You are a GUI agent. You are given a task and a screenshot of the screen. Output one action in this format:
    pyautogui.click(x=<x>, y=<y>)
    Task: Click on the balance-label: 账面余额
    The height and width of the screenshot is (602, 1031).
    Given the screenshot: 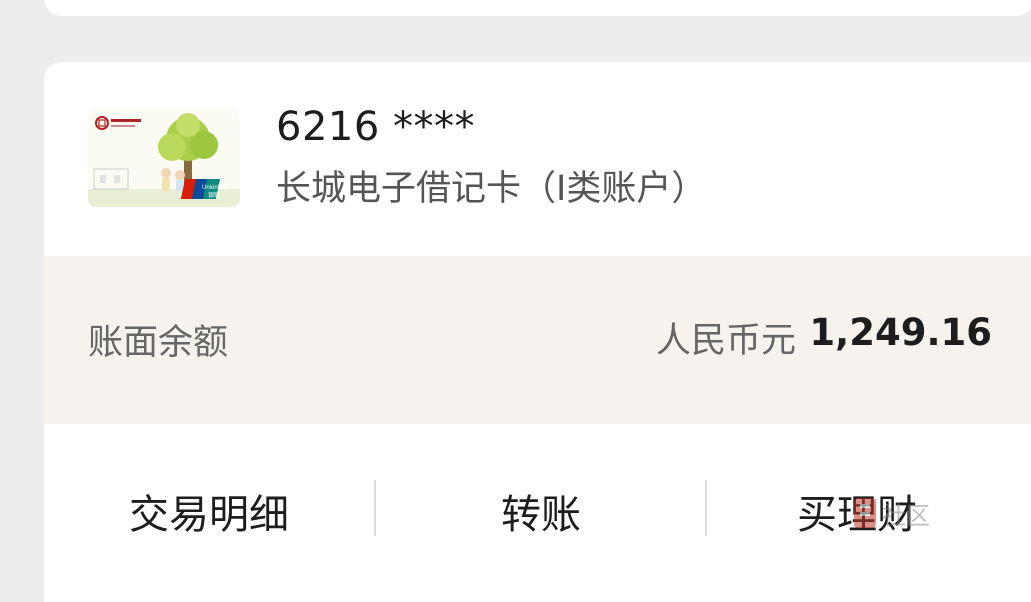 What is the action you would take?
    pyautogui.click(x=158, y=343)
    